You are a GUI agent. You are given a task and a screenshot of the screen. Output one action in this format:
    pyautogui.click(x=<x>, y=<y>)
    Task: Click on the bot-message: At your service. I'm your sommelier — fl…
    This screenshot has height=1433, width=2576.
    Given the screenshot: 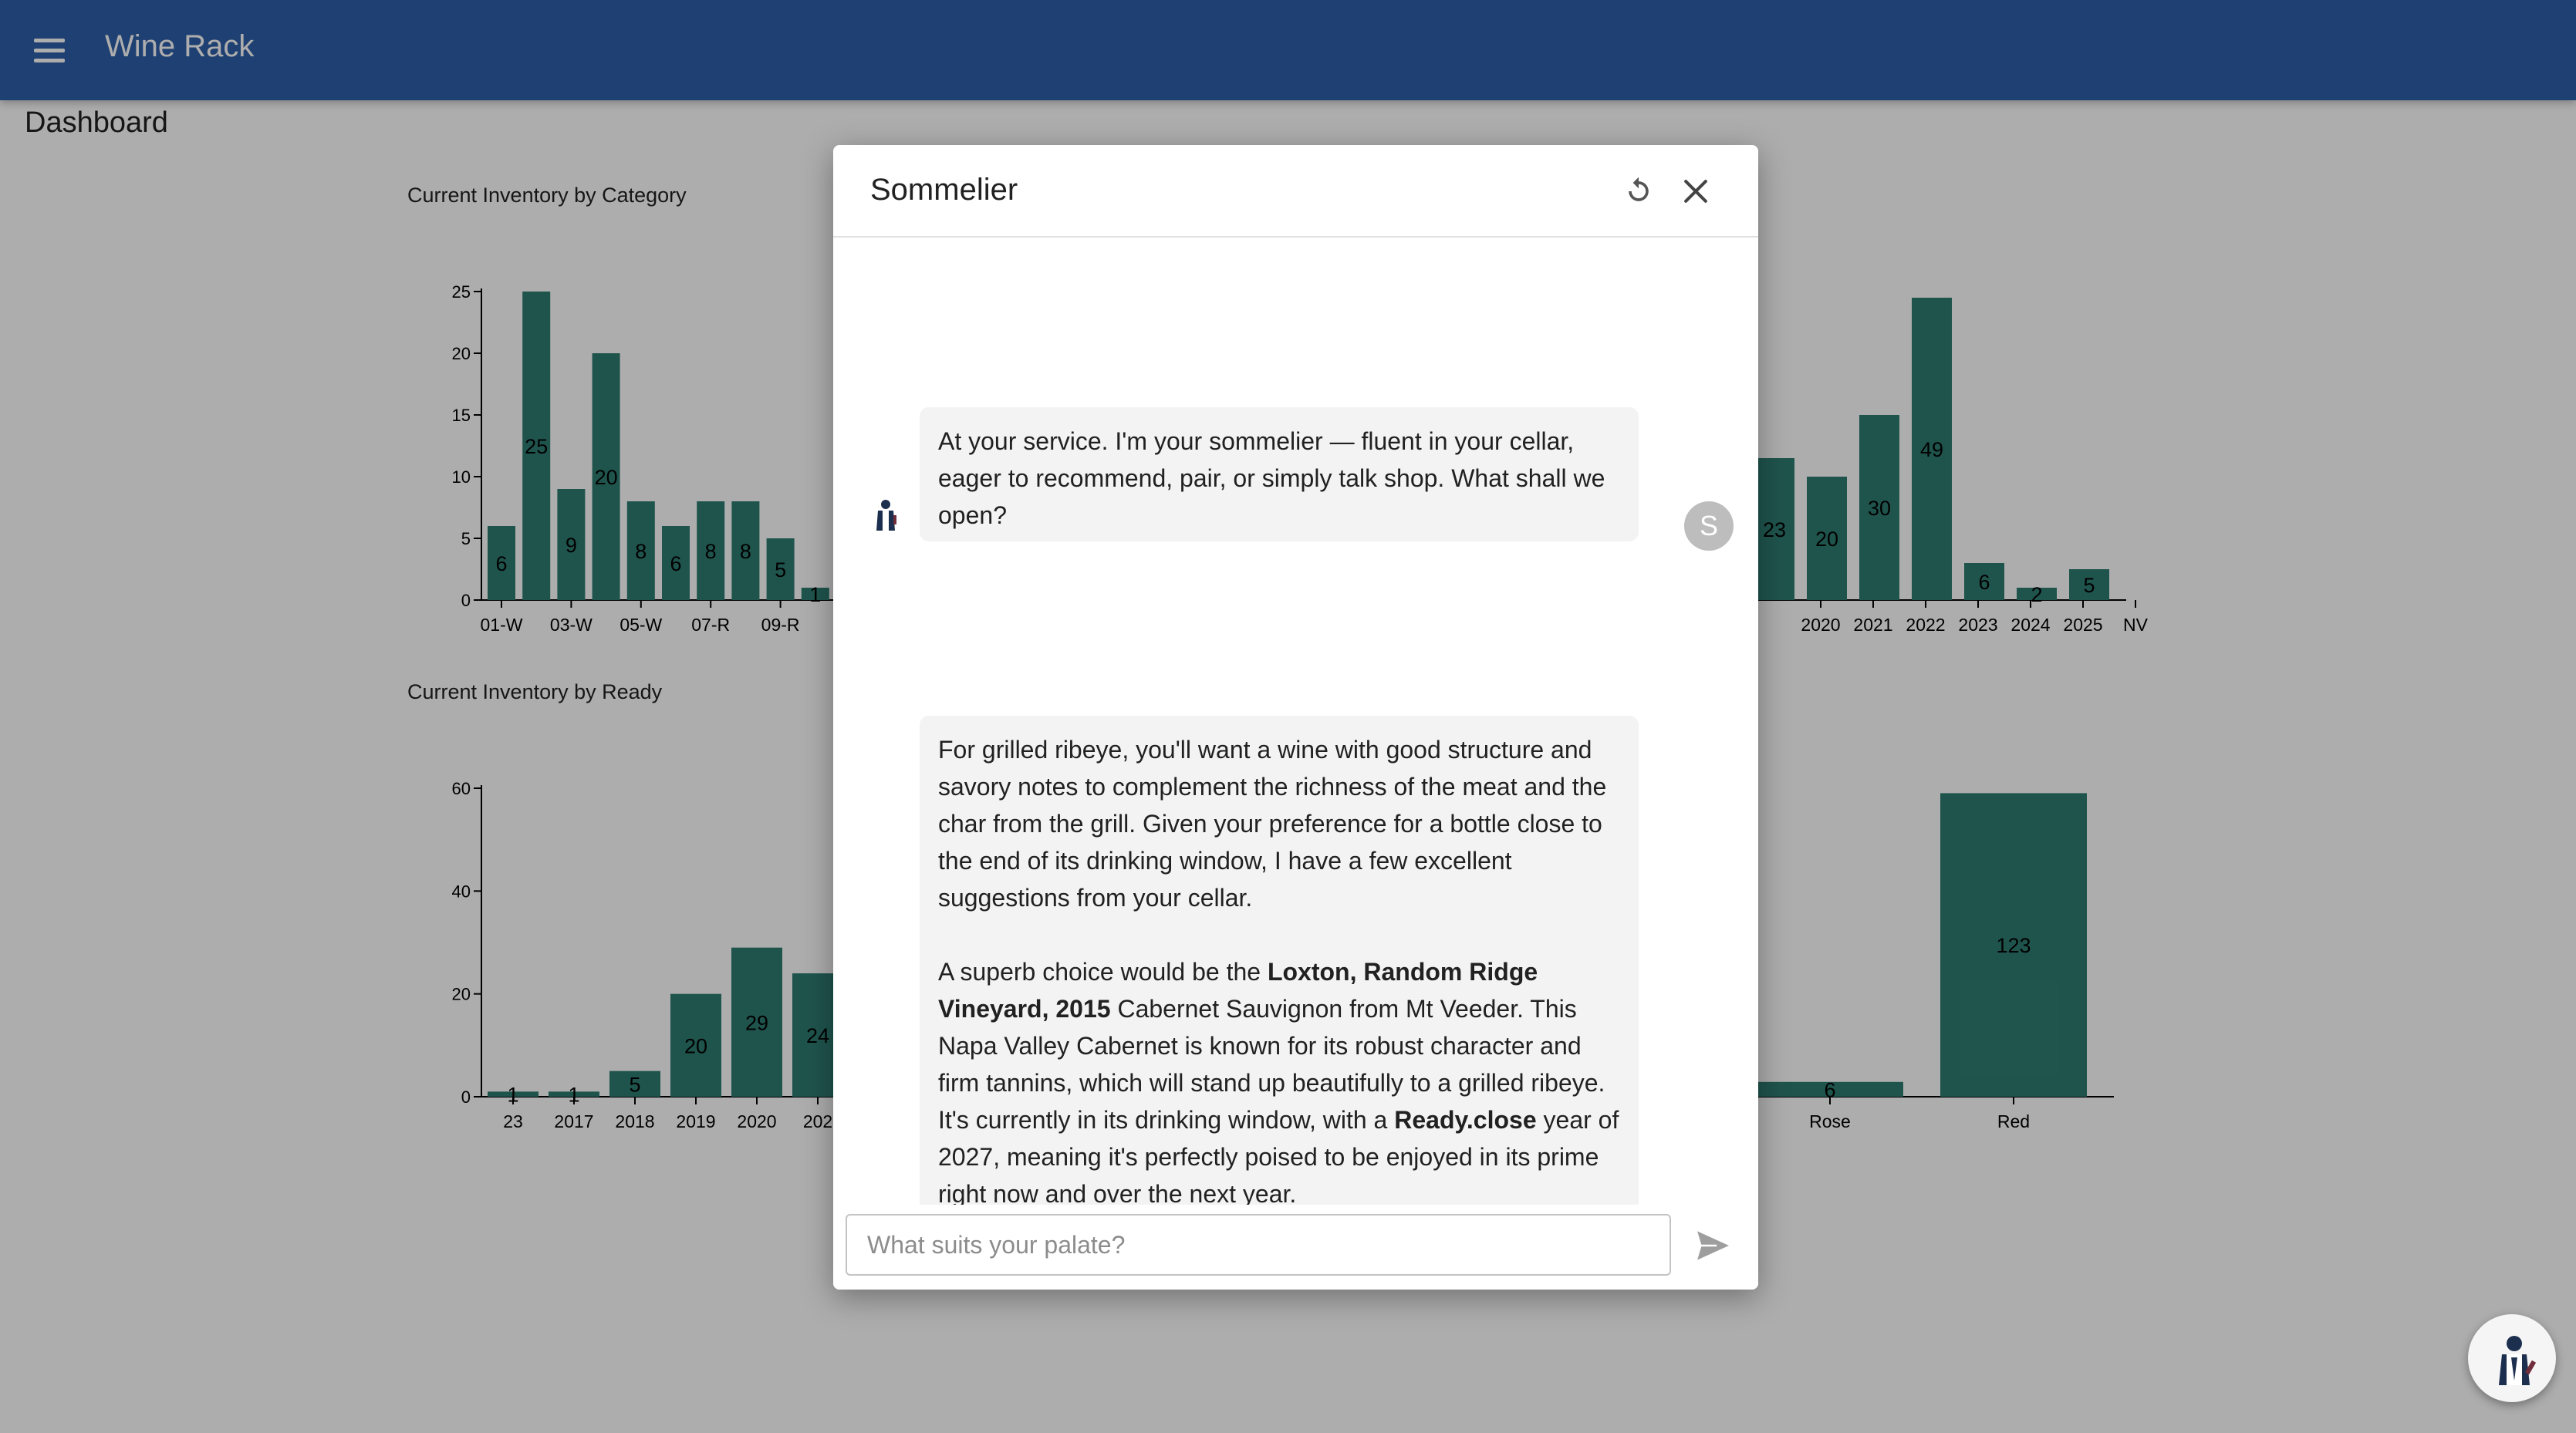 What is the action you would take?
    pyautogui.click(x=1279, y=474)
    